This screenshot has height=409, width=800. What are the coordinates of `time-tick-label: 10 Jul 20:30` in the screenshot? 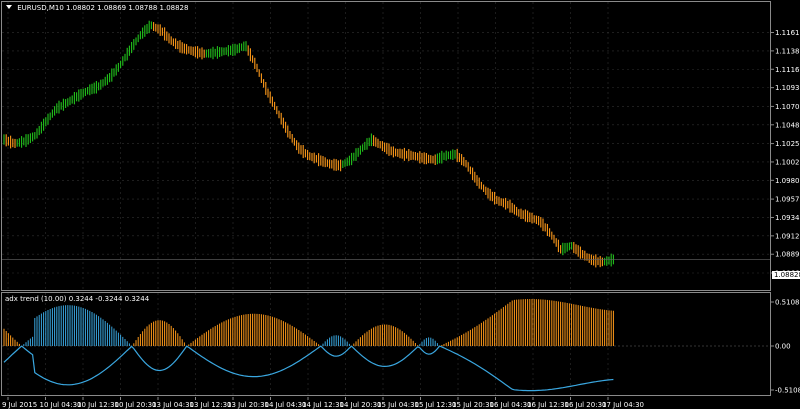 It's located at (136, 405).